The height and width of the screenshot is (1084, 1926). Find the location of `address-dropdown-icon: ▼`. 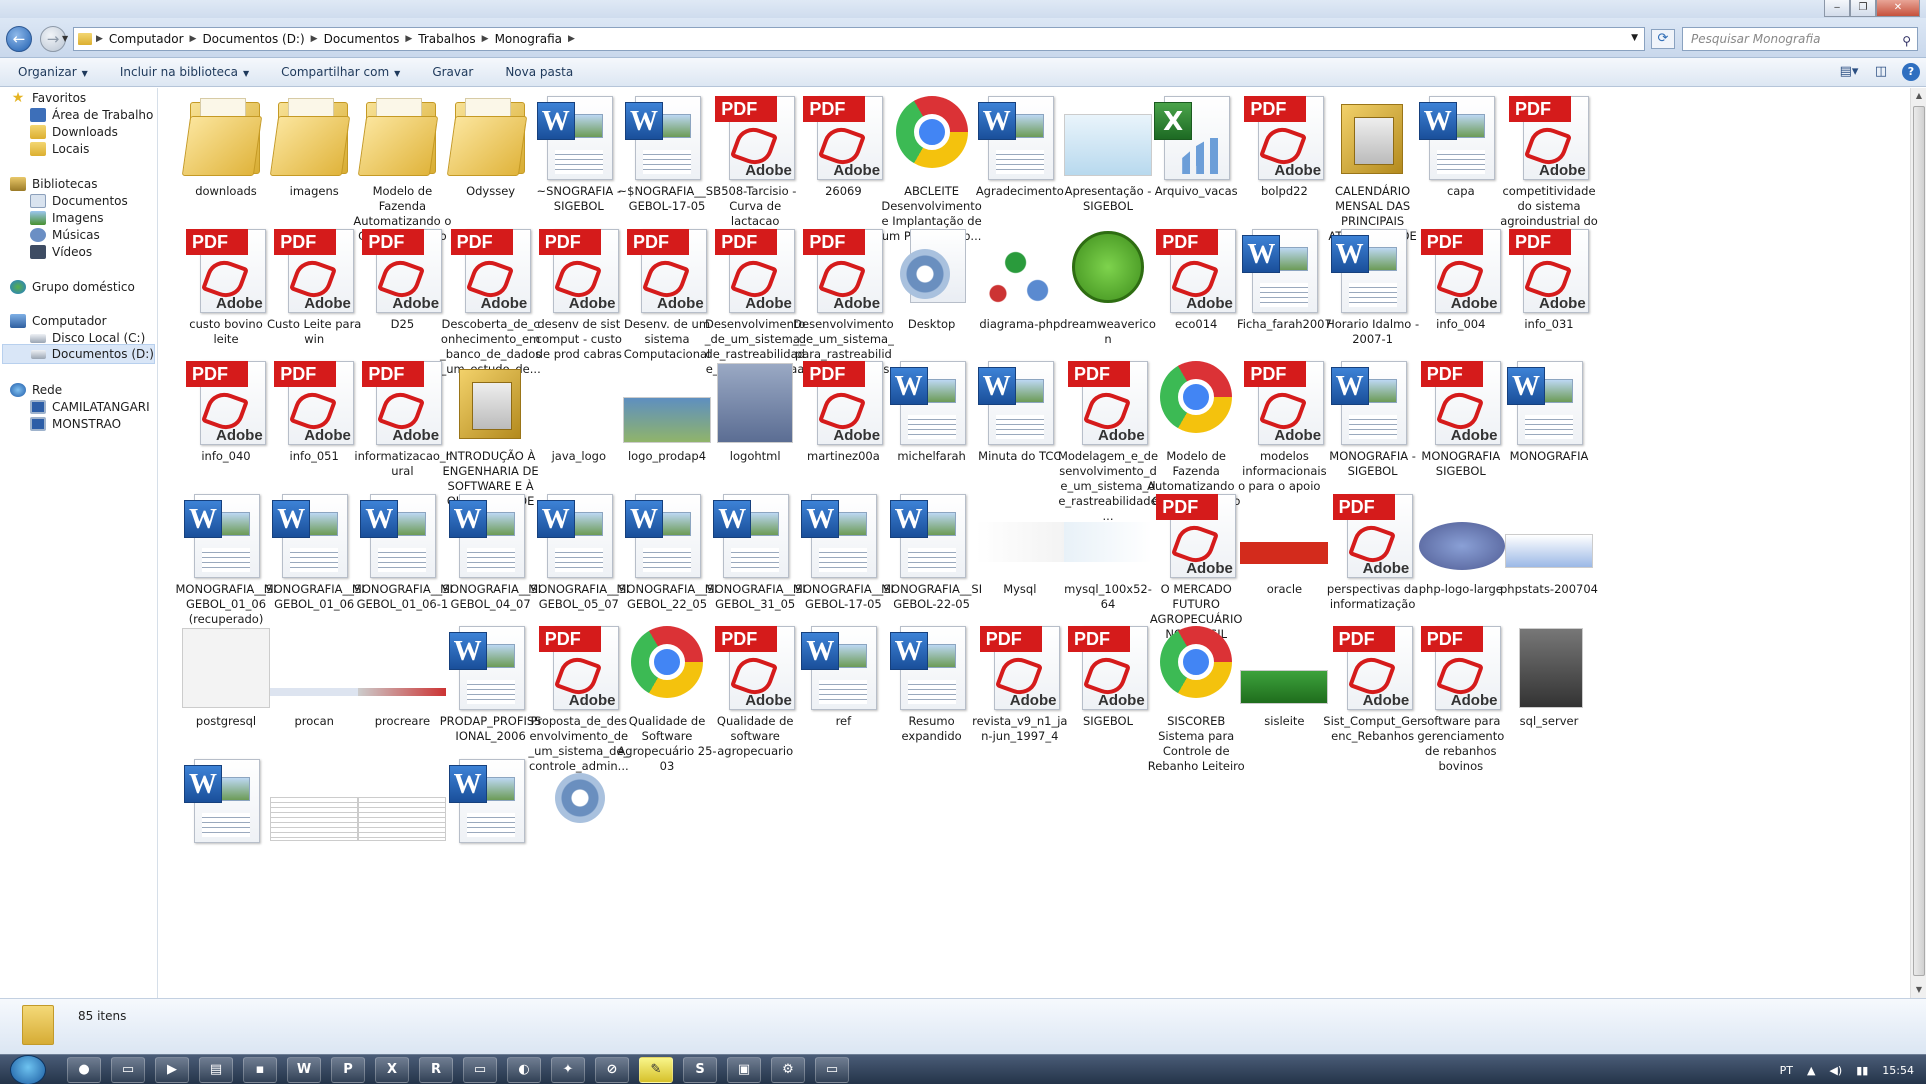

address-dropdown-icon: ▼ is located at coordinates (1634, 38).